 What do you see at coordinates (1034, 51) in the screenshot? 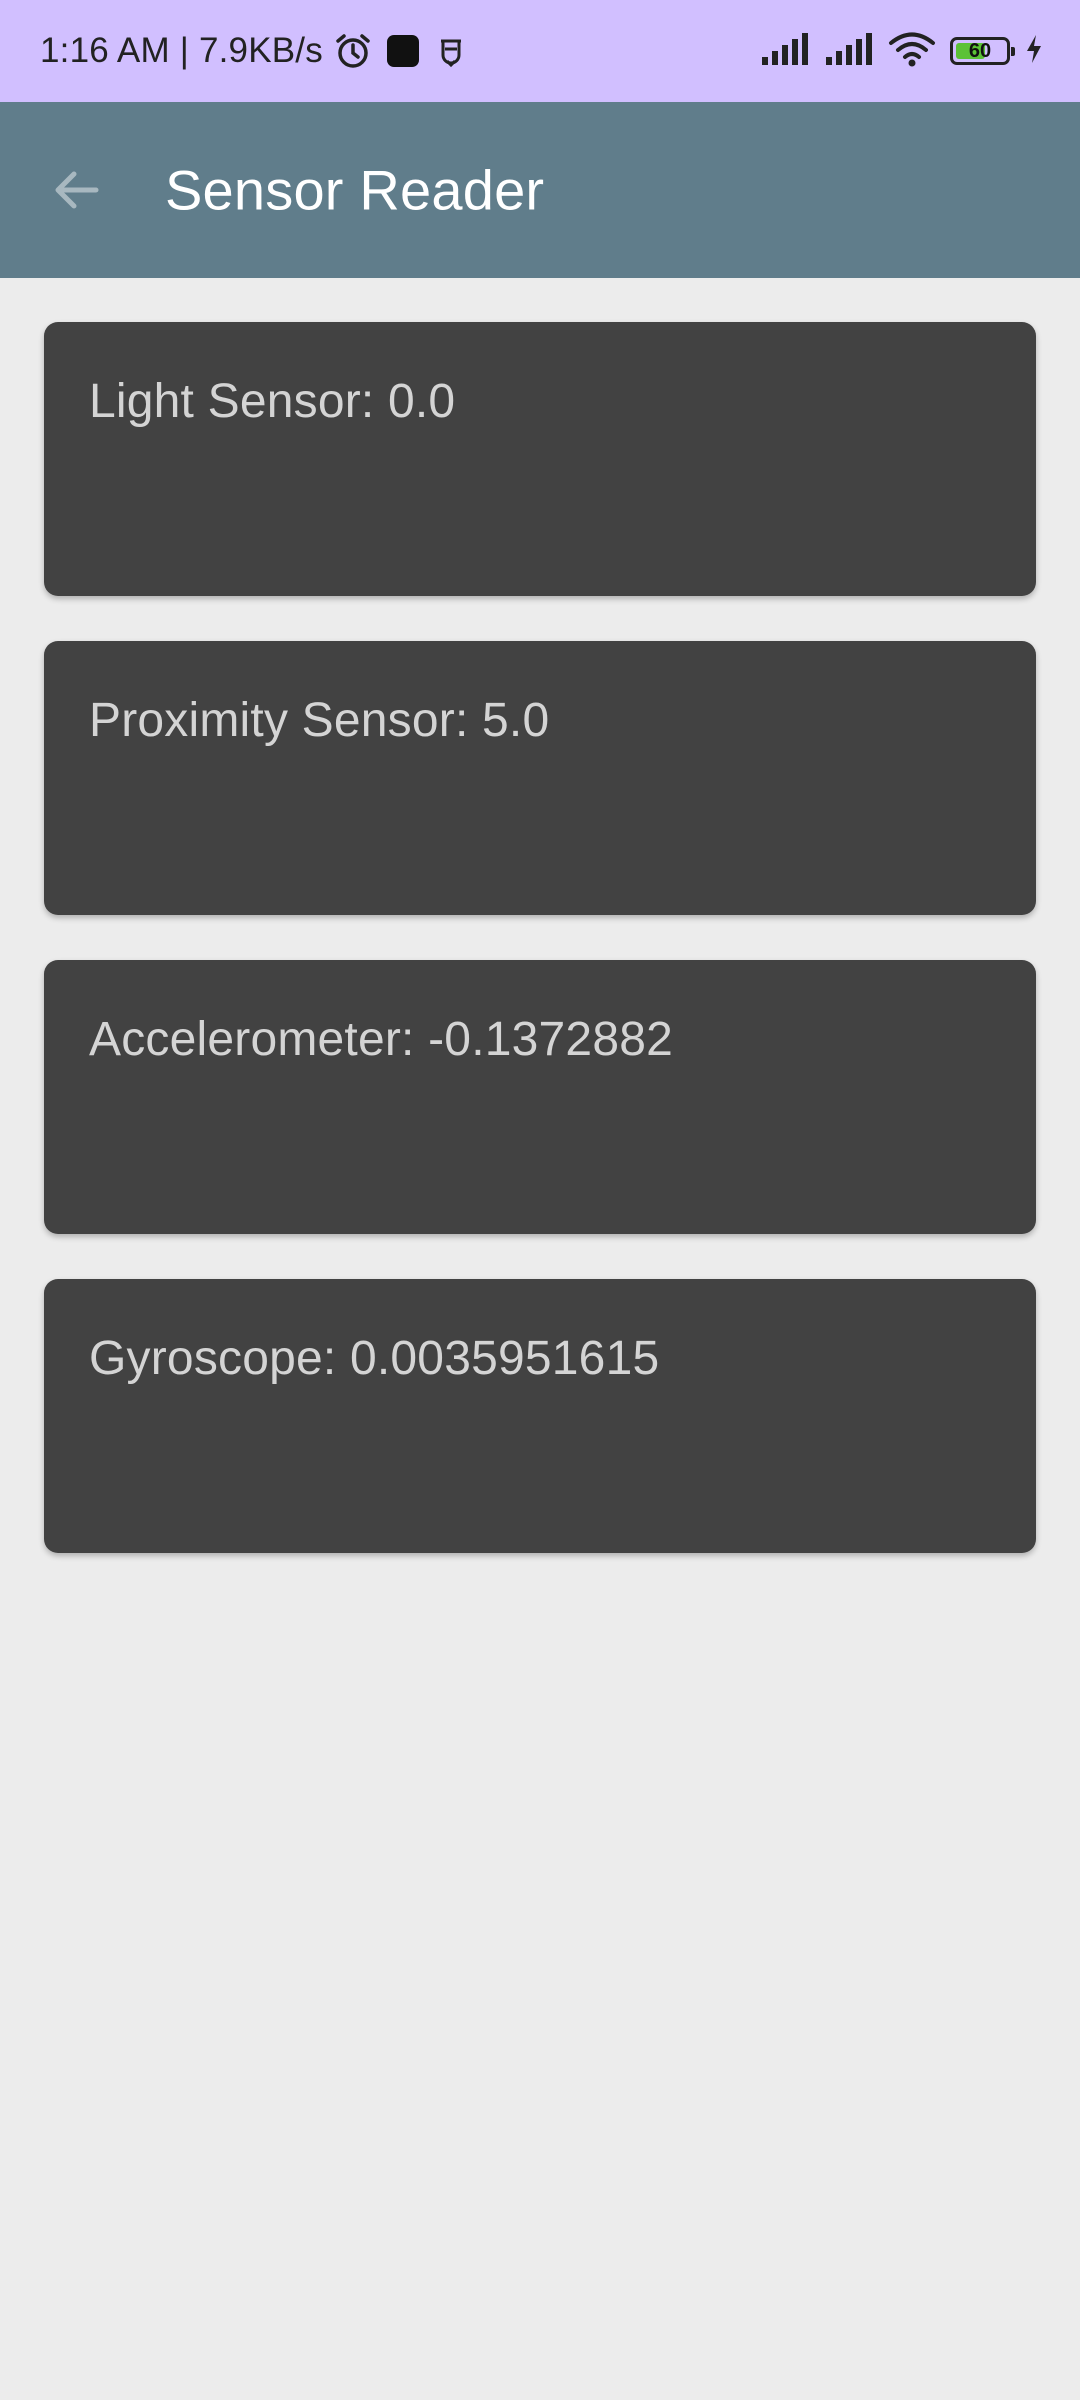
I see `charging-bolt-icon` at bounding box center [1034, 51].